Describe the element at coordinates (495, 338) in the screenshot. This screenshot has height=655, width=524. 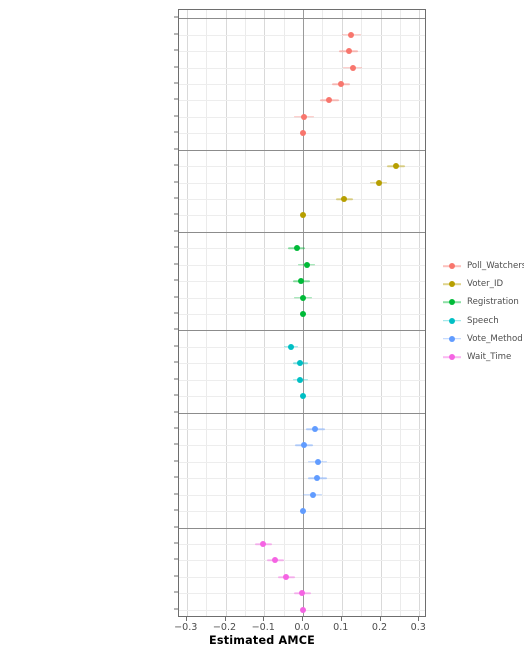
I see `legend-item-label: Vote_Method` at that location.